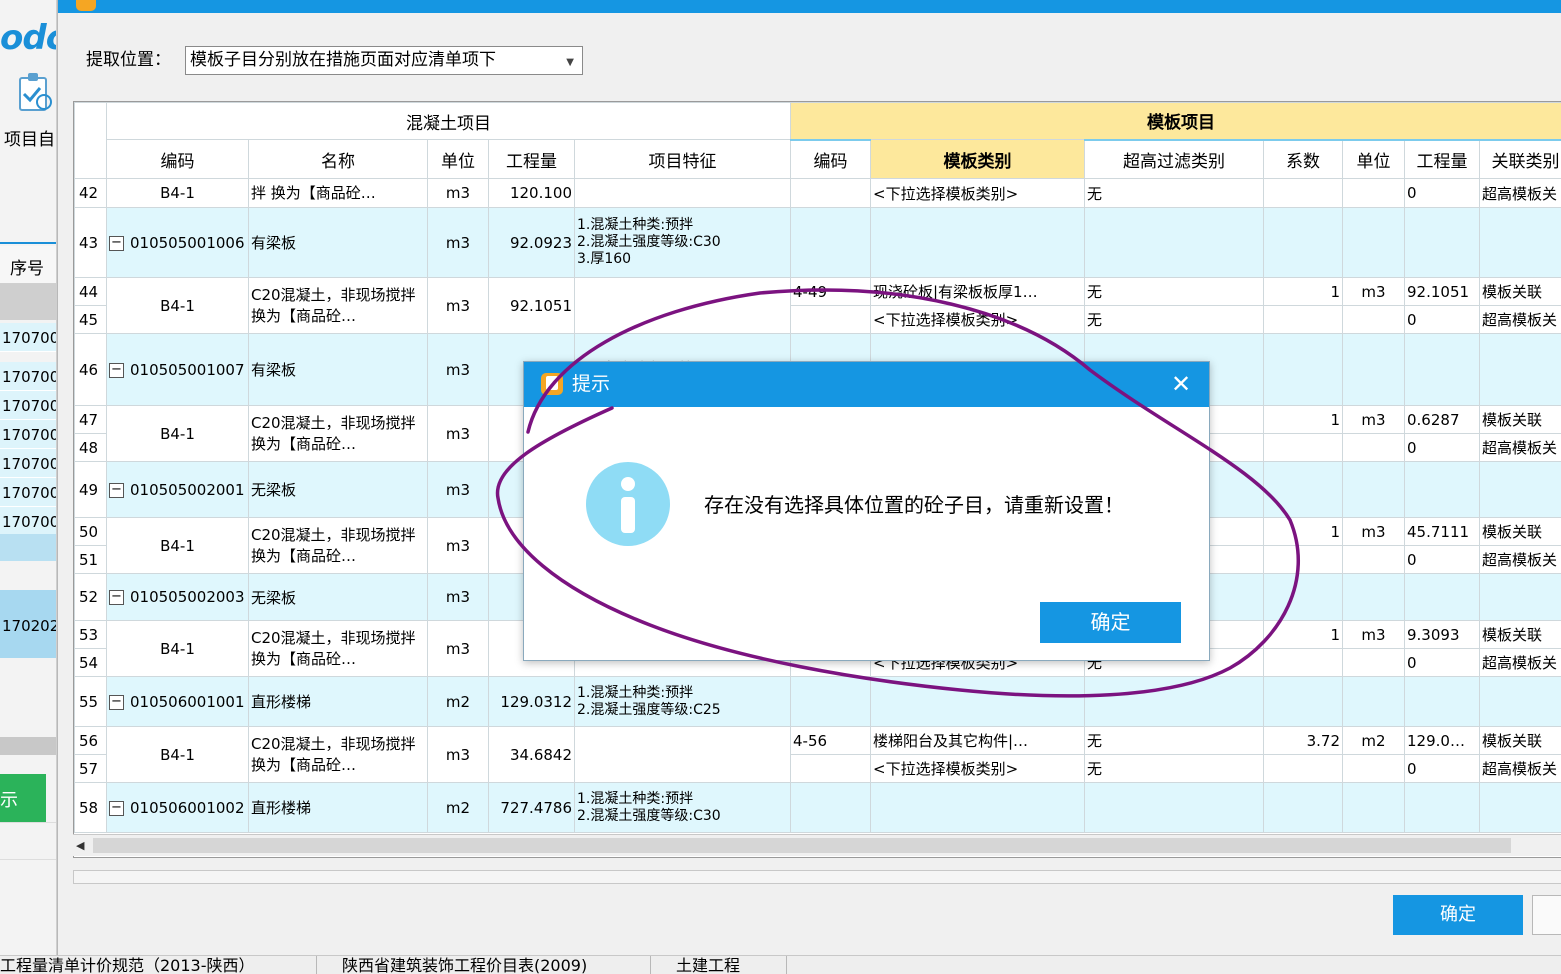 This screenshot has height=974, width=1561. I want to click on location-select: 模板子目分别放在措施页面对应清单项下 ▼, so click(384, 60).